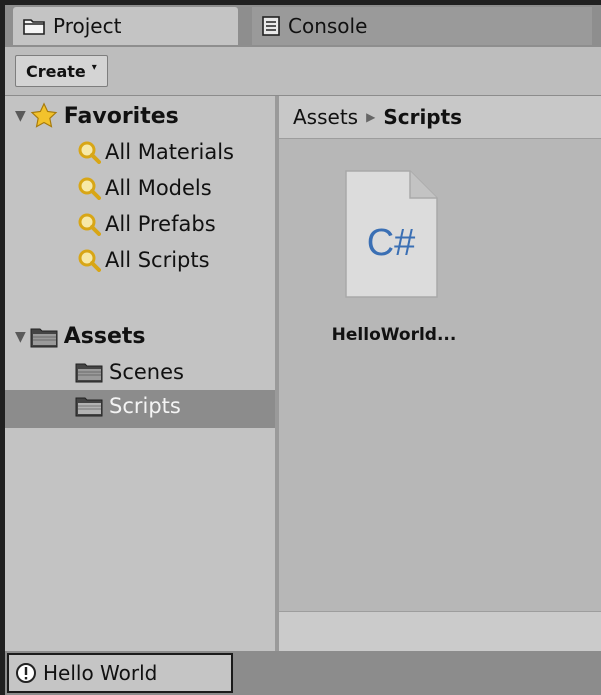 This screenshot has height=695, width=601. Describe the element at coordinates (104, 336) in the screenshot. I see `tree-item-label: Assets` at that location.